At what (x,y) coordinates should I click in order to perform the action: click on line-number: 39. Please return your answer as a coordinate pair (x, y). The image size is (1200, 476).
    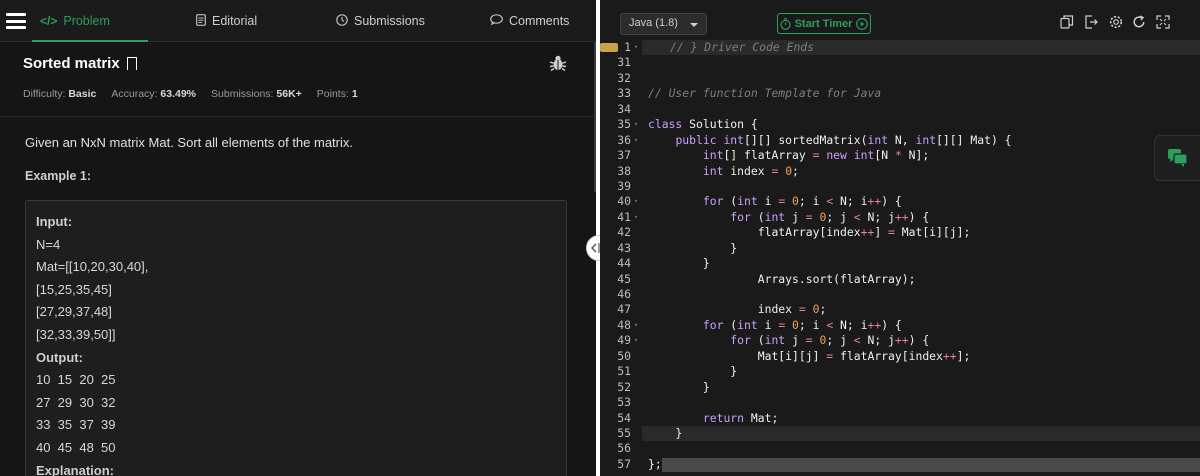
    Looking at the image, I should click on (624, 185).